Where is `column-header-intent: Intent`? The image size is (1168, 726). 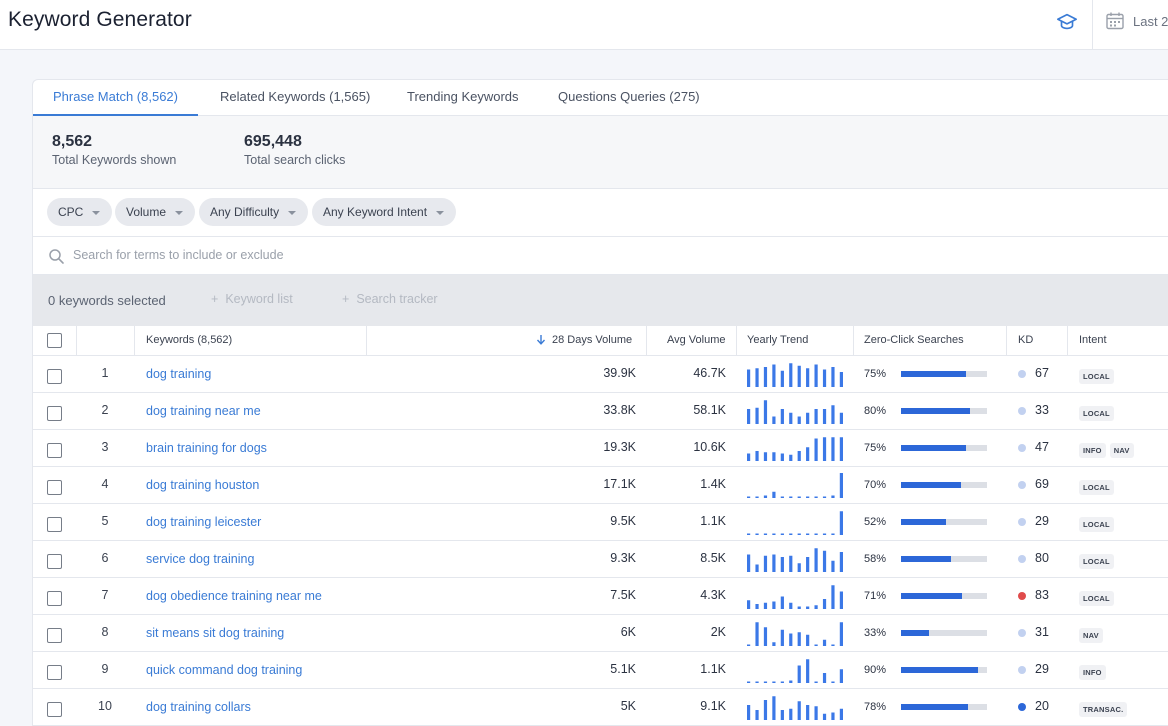 column-header-intent: Intent is located at coordinates (1093, 341).